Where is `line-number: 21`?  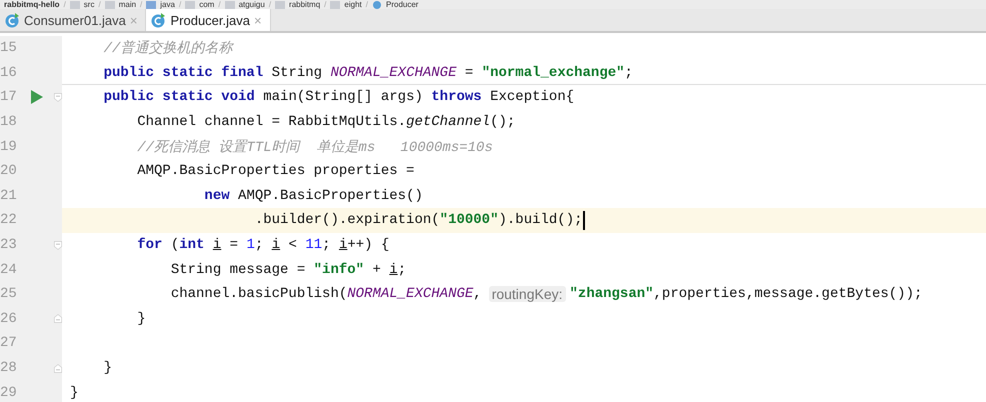 line-number: 21 is located at coordinates (9, 196).